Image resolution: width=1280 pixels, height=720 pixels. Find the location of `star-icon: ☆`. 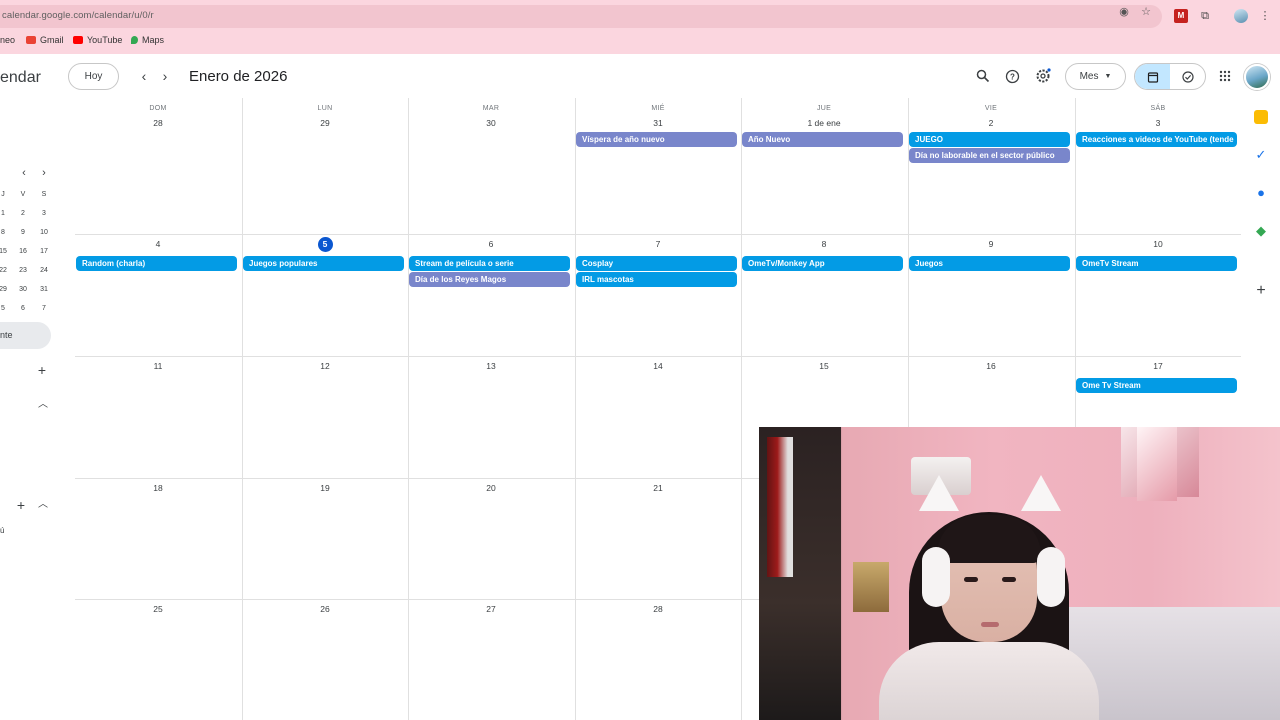

star-icon: ☆ is located at coordinates (1146, 12).